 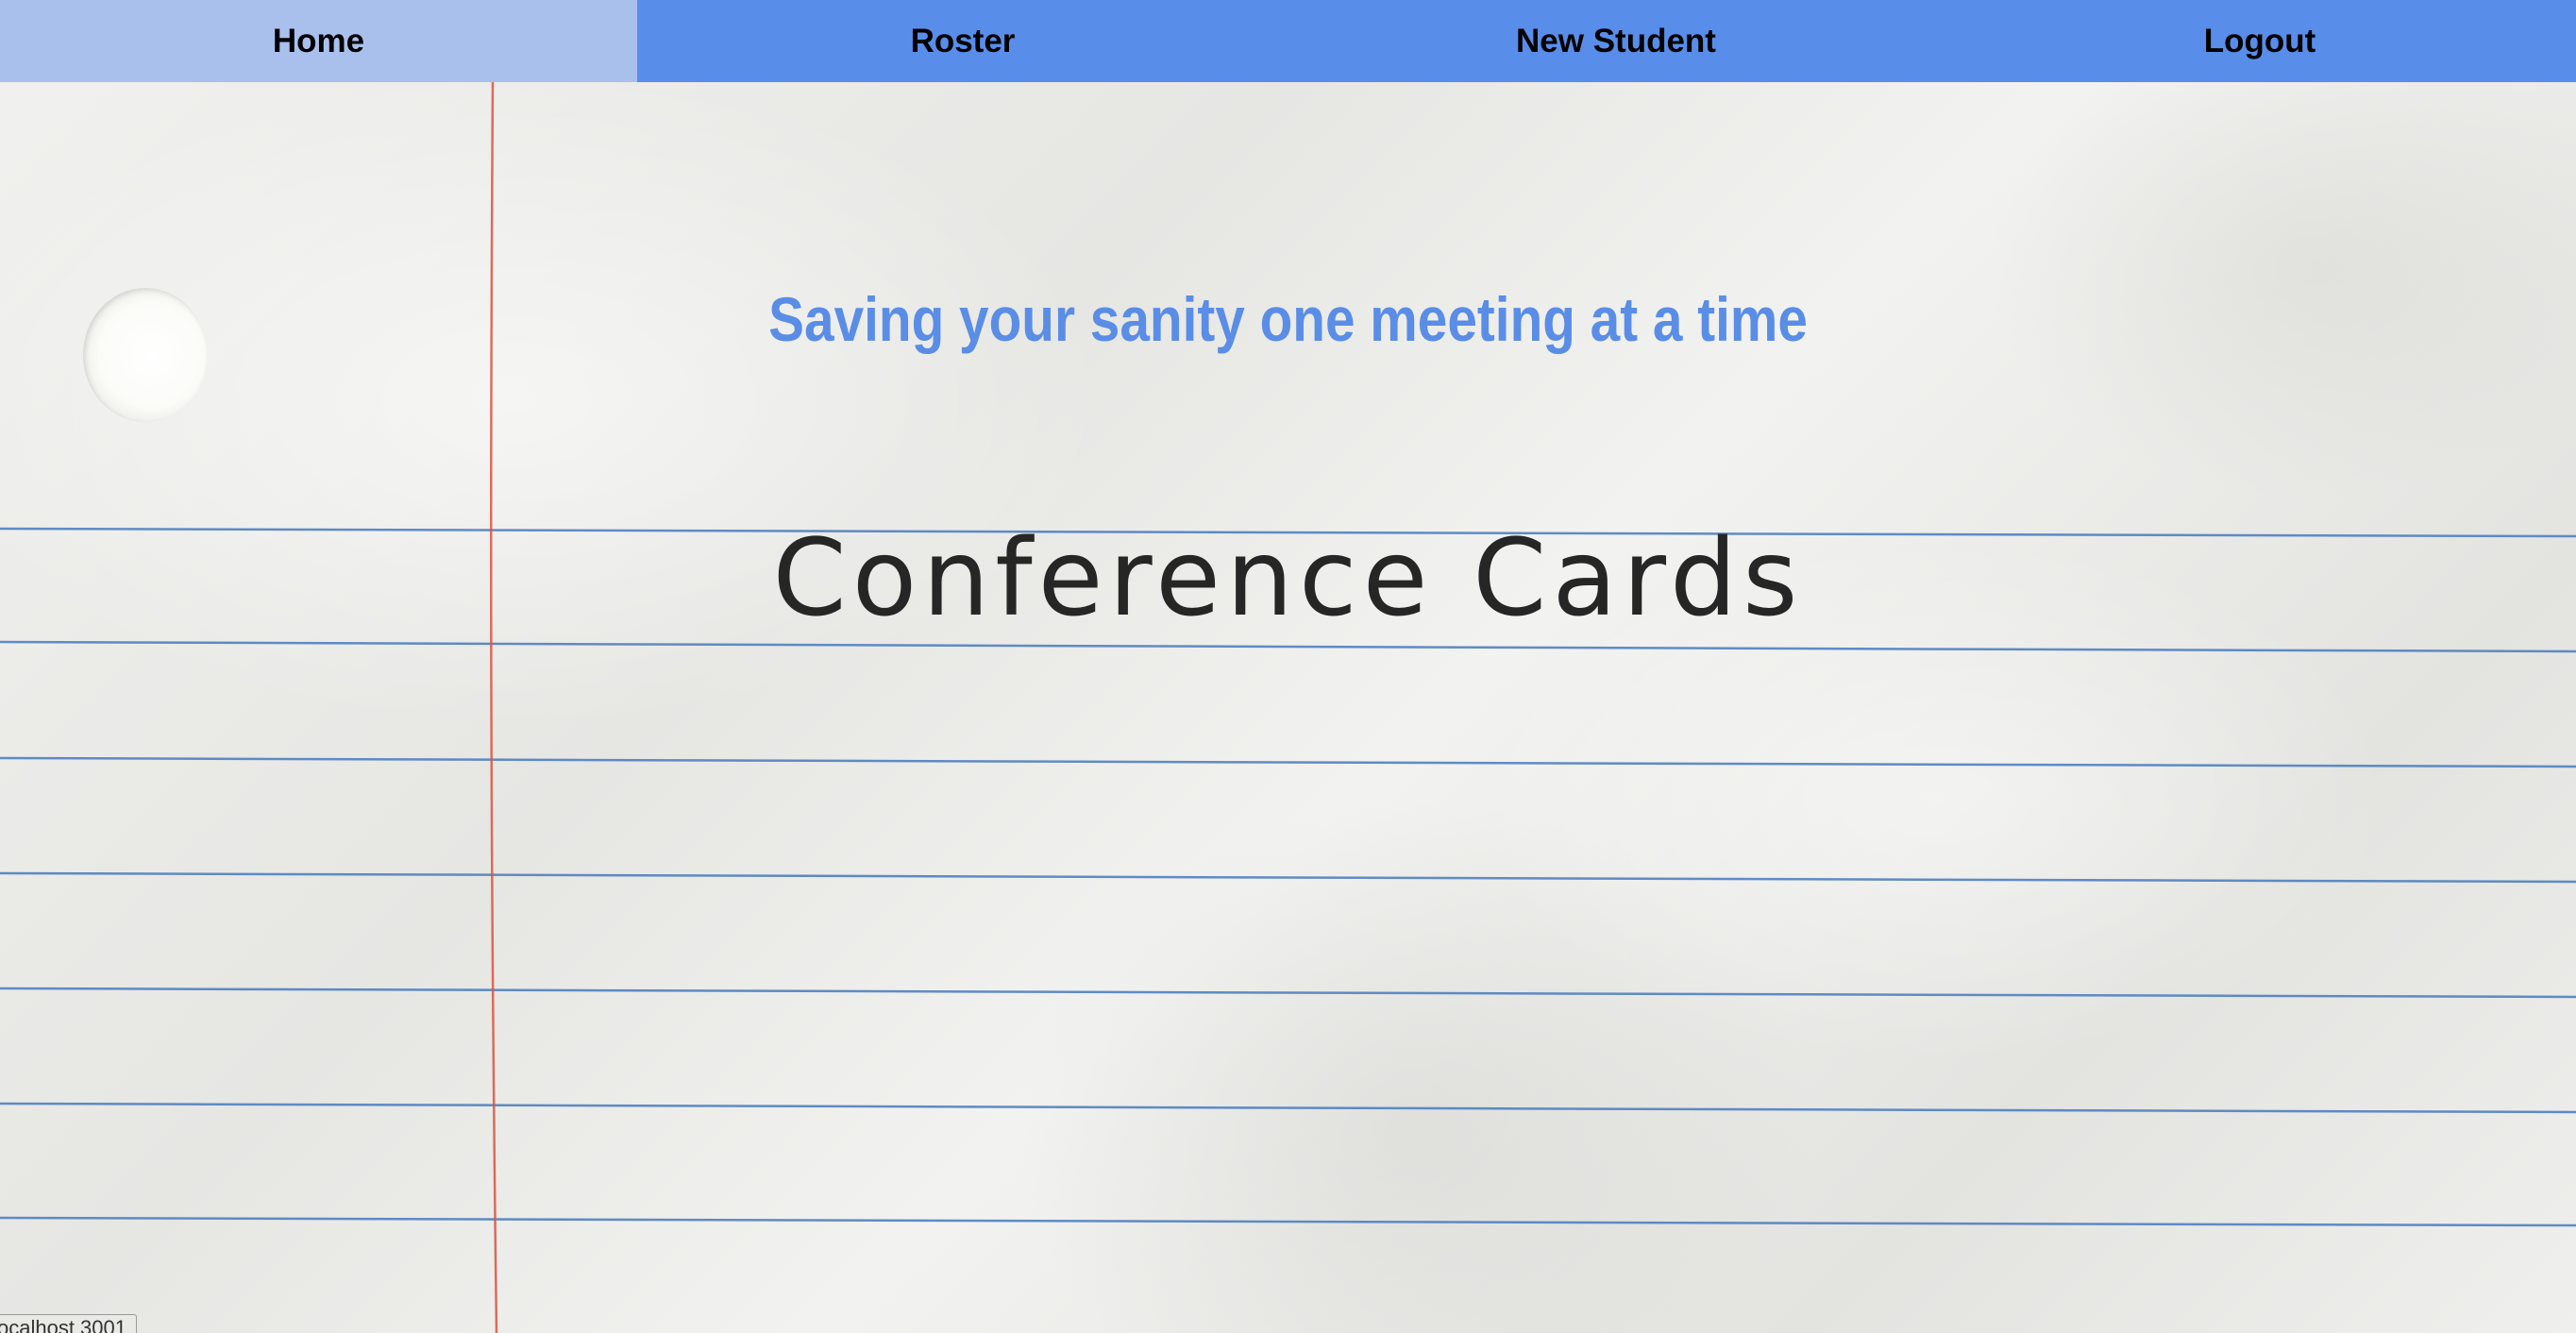 What do you see at coordinates (2260, 41) in the screenshot?
I see `nav-logout: Logout` at bounding box center [2260, 41].